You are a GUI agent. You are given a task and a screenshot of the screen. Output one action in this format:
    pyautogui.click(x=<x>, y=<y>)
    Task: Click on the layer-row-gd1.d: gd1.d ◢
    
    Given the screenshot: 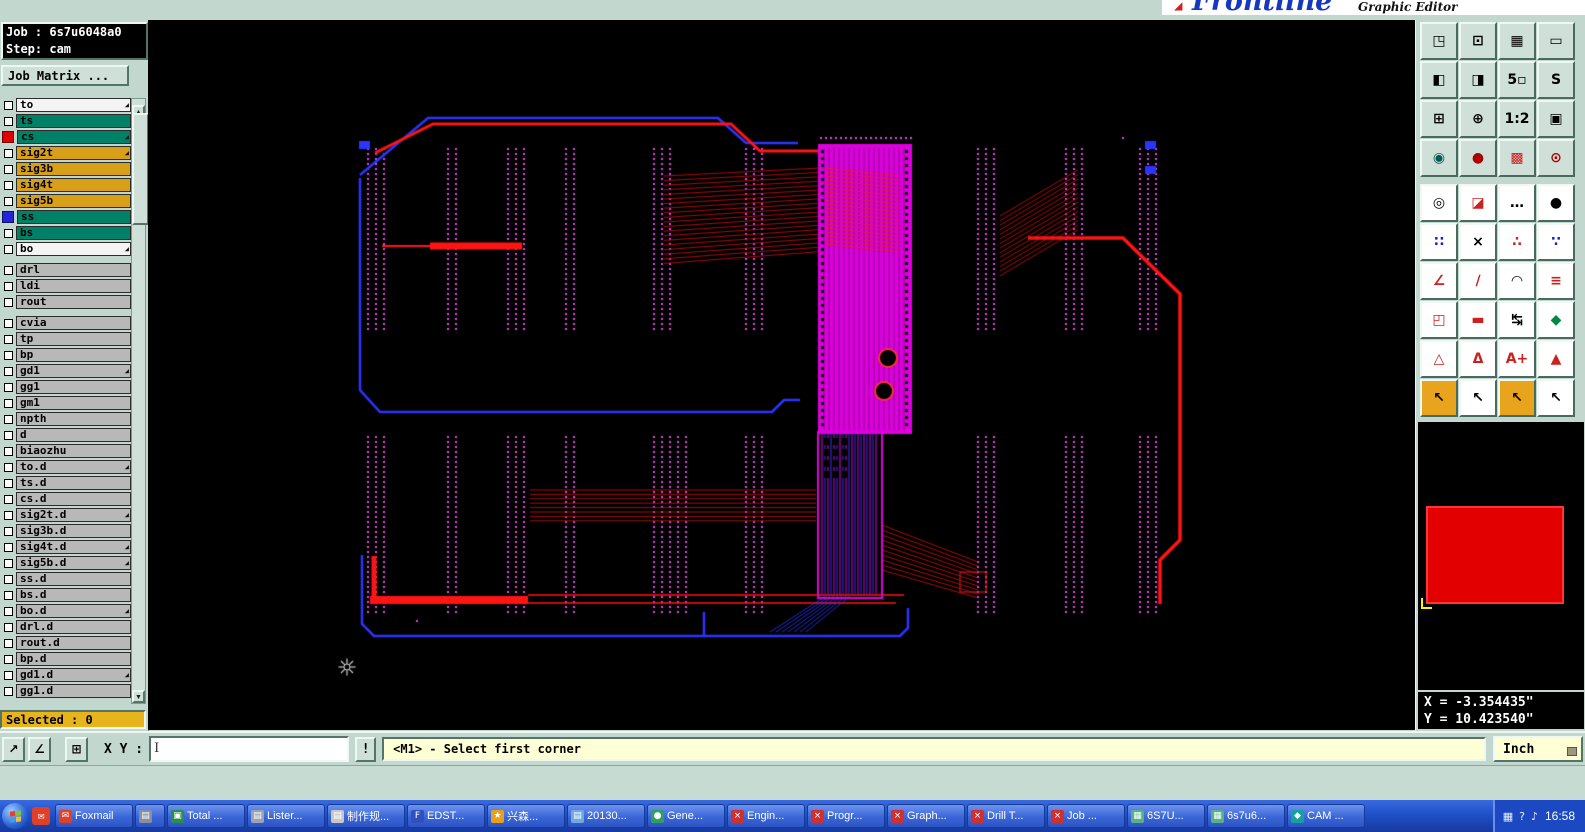 What is the action you would take?
    pyautogui.click(x=66, y=675)
    